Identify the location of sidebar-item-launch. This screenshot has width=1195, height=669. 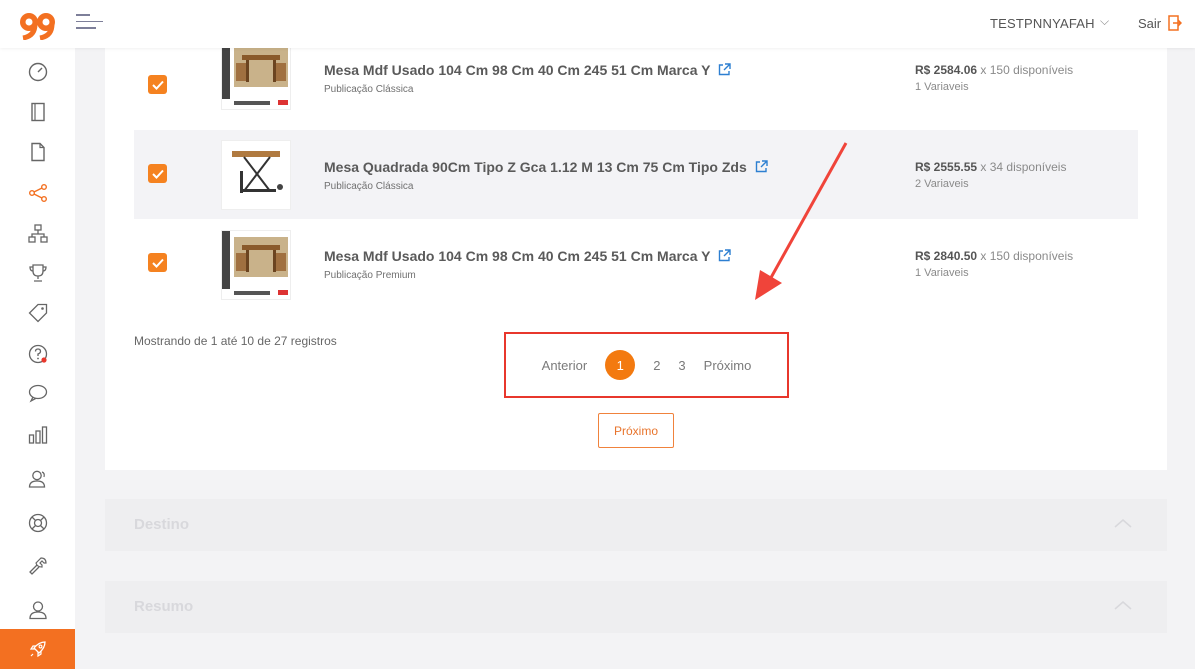
(37, 649).